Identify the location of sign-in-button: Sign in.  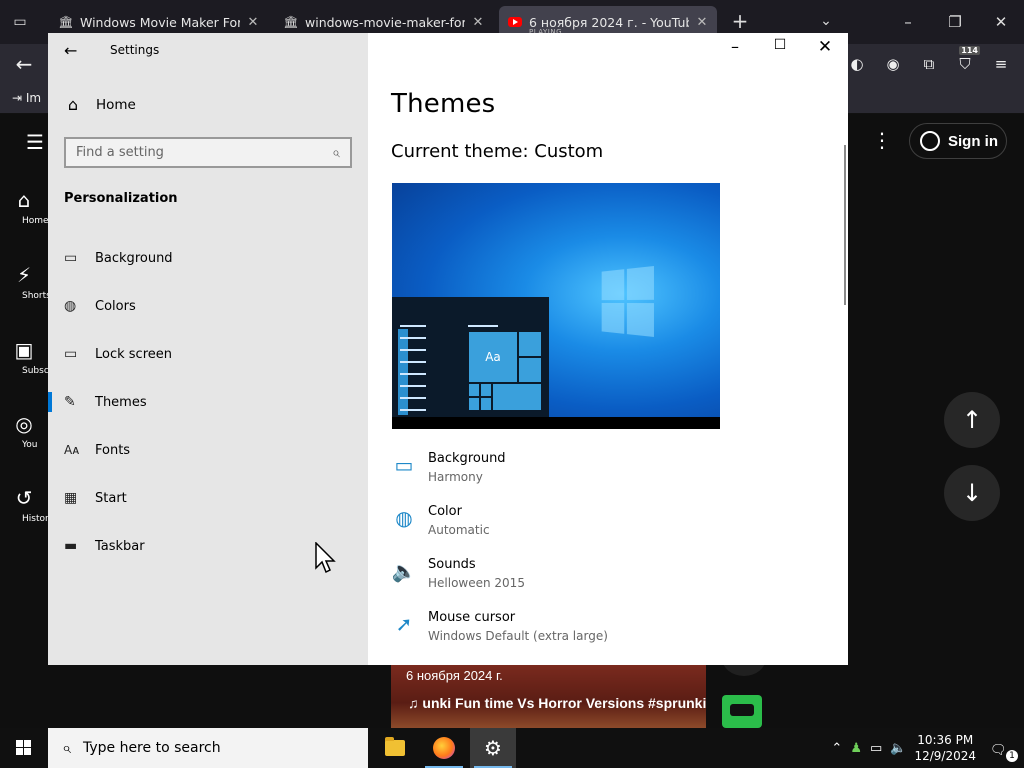
(958, 141).